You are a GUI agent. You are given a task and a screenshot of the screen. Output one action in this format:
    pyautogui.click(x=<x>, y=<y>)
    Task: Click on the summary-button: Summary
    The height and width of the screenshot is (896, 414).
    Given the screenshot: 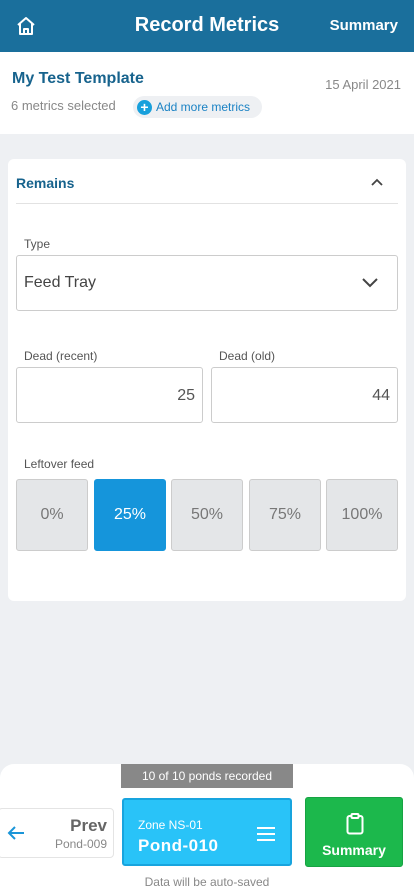 What is the action you would take?
    pyautogui.click(x=354, y=832)
    